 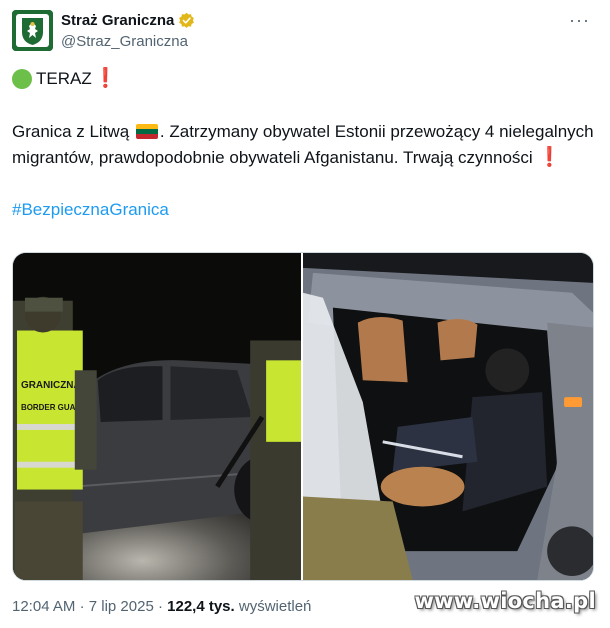 I want to click on display-name: Straż Graniczna, so click(x=117, y=20).